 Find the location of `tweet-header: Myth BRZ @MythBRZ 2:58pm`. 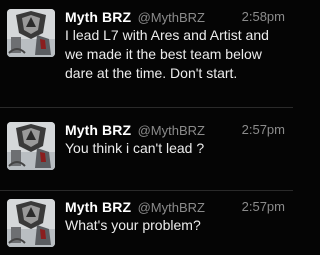

tweet-header: Myth BRZ @MythBRZ 2:58pm is located at coordinates (175, 18).